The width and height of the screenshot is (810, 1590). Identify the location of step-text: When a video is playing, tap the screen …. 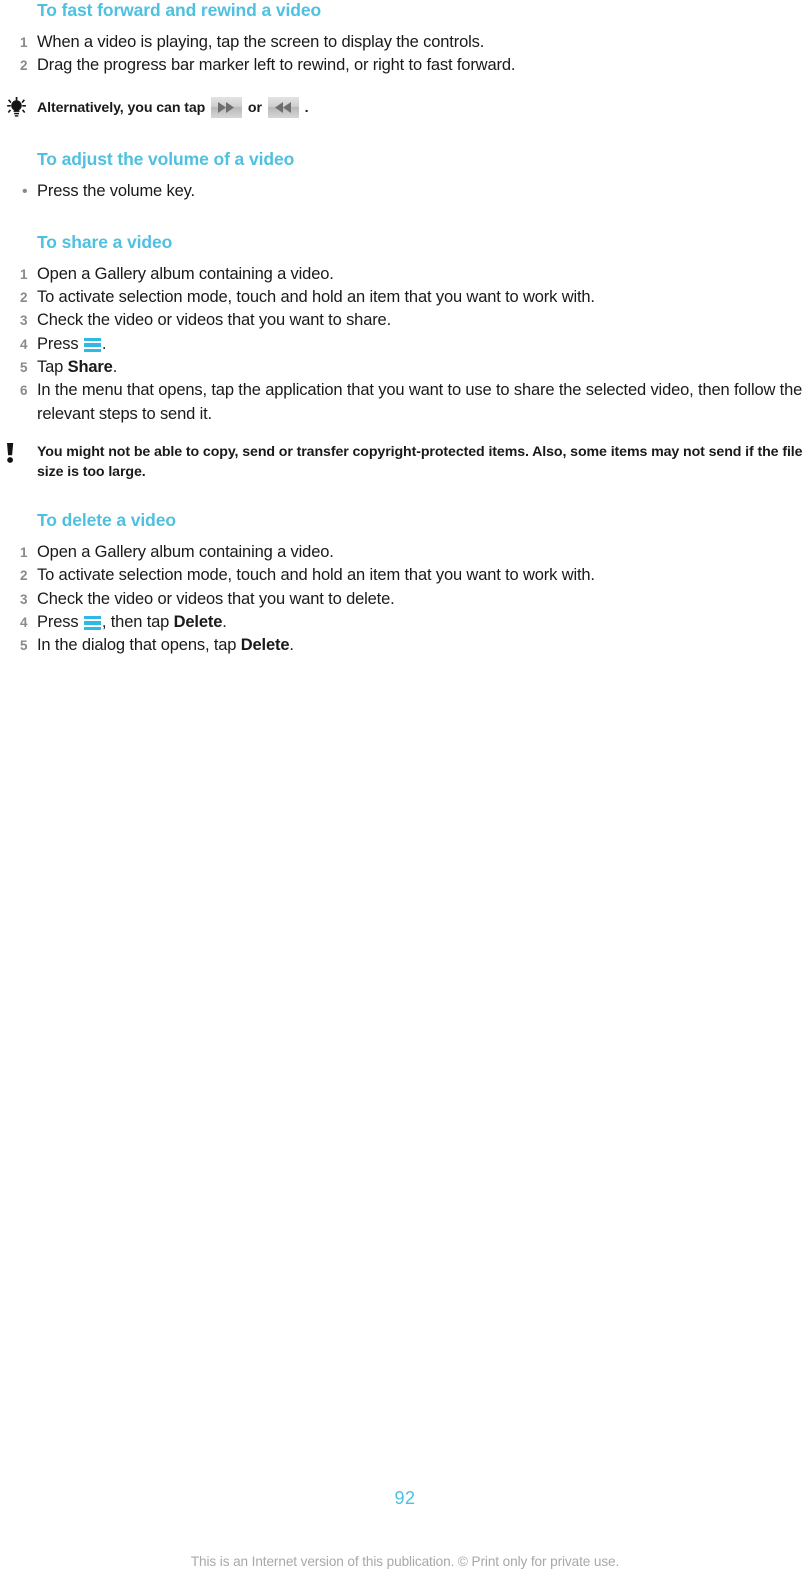
(261, 42).